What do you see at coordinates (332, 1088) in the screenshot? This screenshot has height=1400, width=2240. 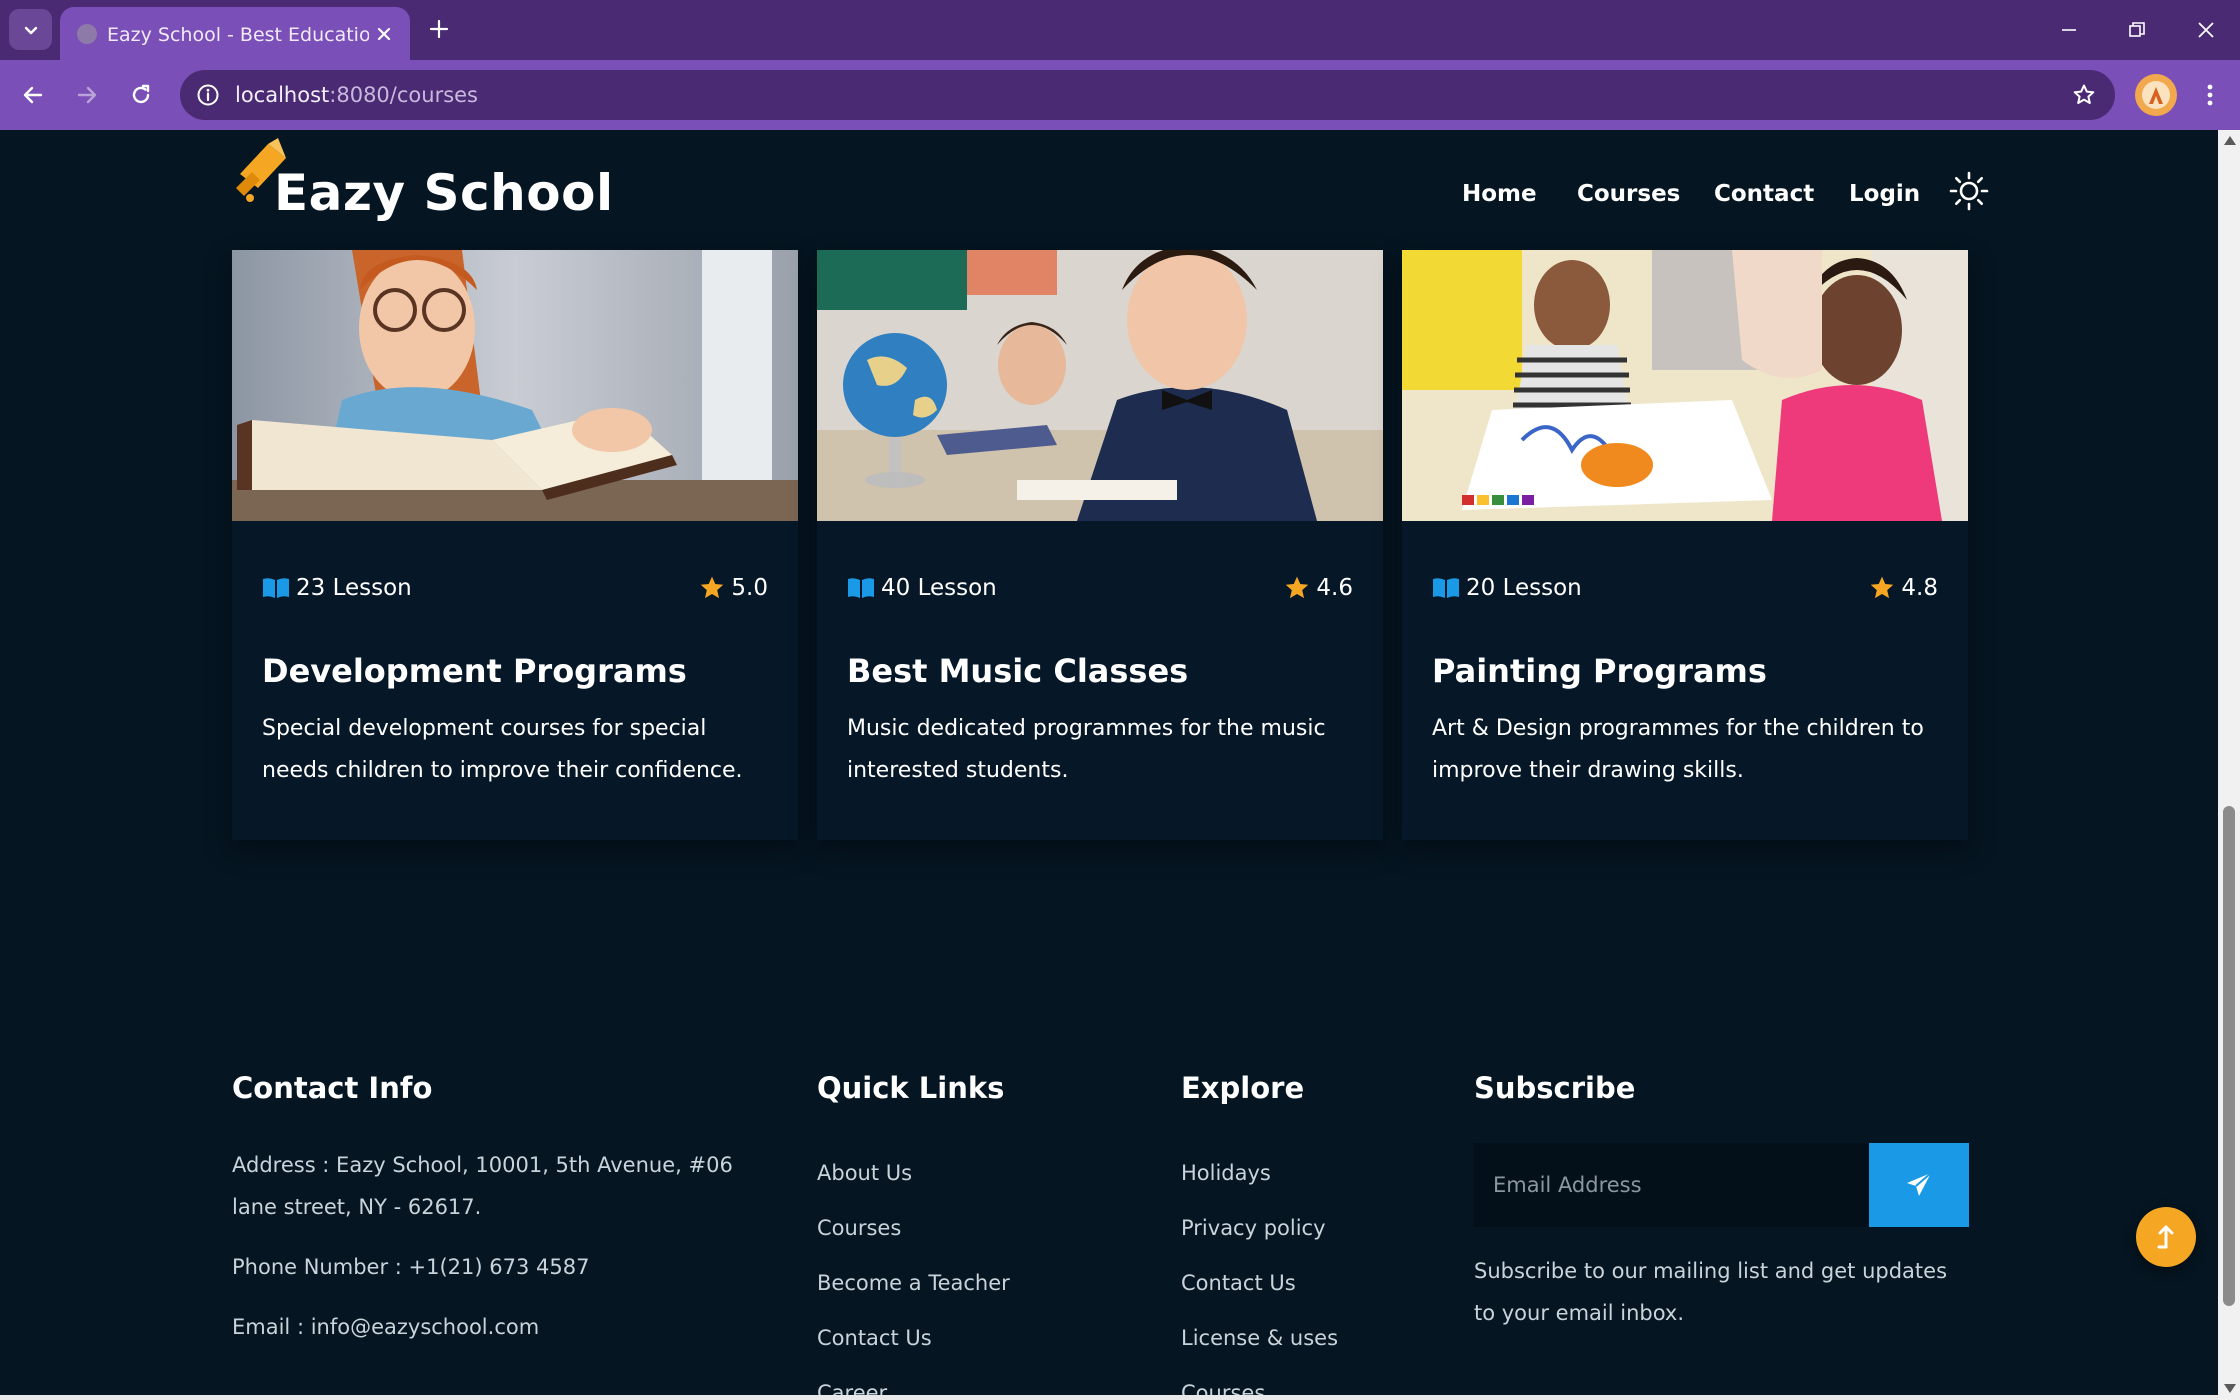 I see `footer-heading-contact: Contact Info` at bounding box center [332, 1088].